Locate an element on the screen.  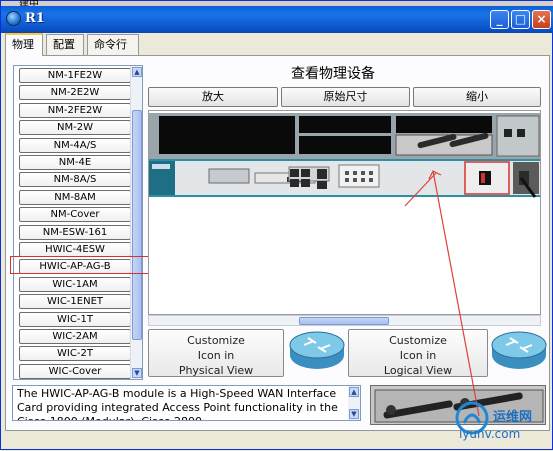
tab-cli: 命令行 is located at coordinates (113, 44).